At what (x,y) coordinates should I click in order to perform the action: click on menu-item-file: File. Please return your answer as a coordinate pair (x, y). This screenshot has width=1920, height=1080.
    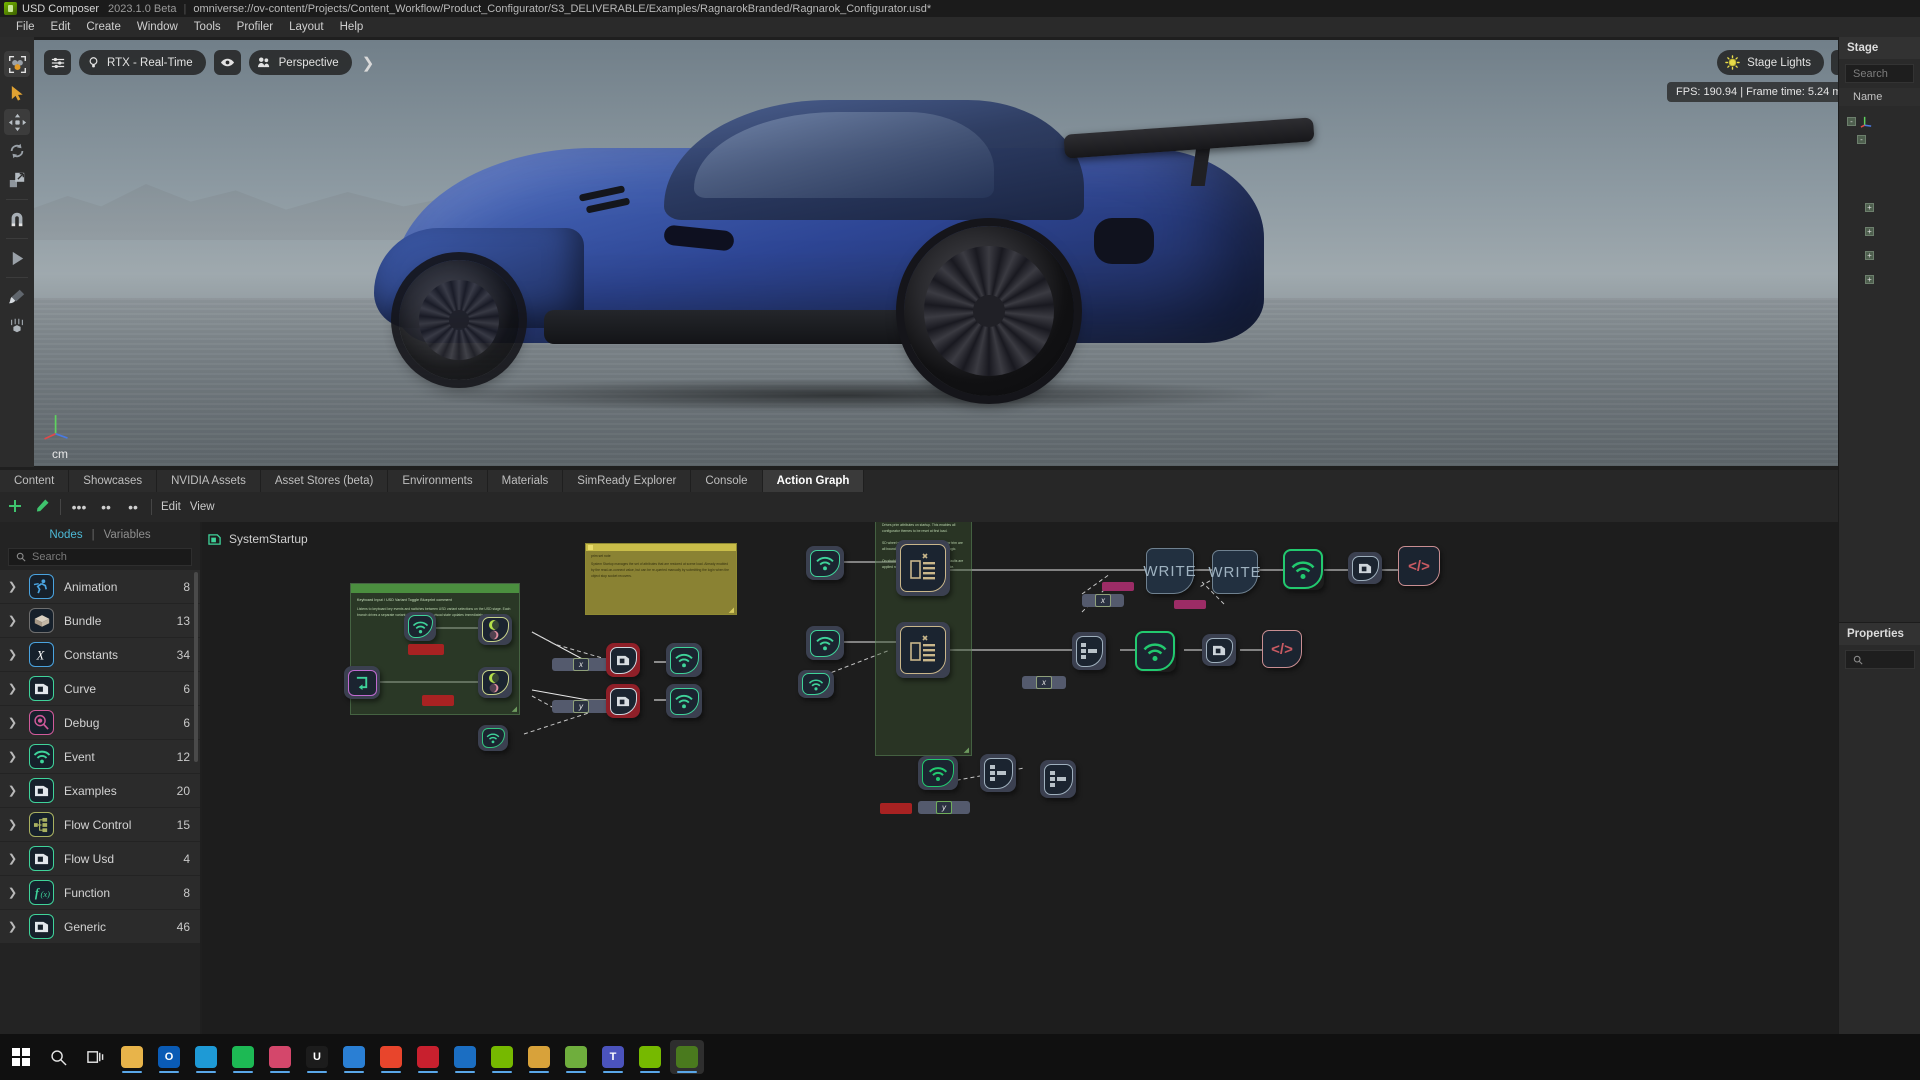
    Looking at the image, I should click on (25, 27).